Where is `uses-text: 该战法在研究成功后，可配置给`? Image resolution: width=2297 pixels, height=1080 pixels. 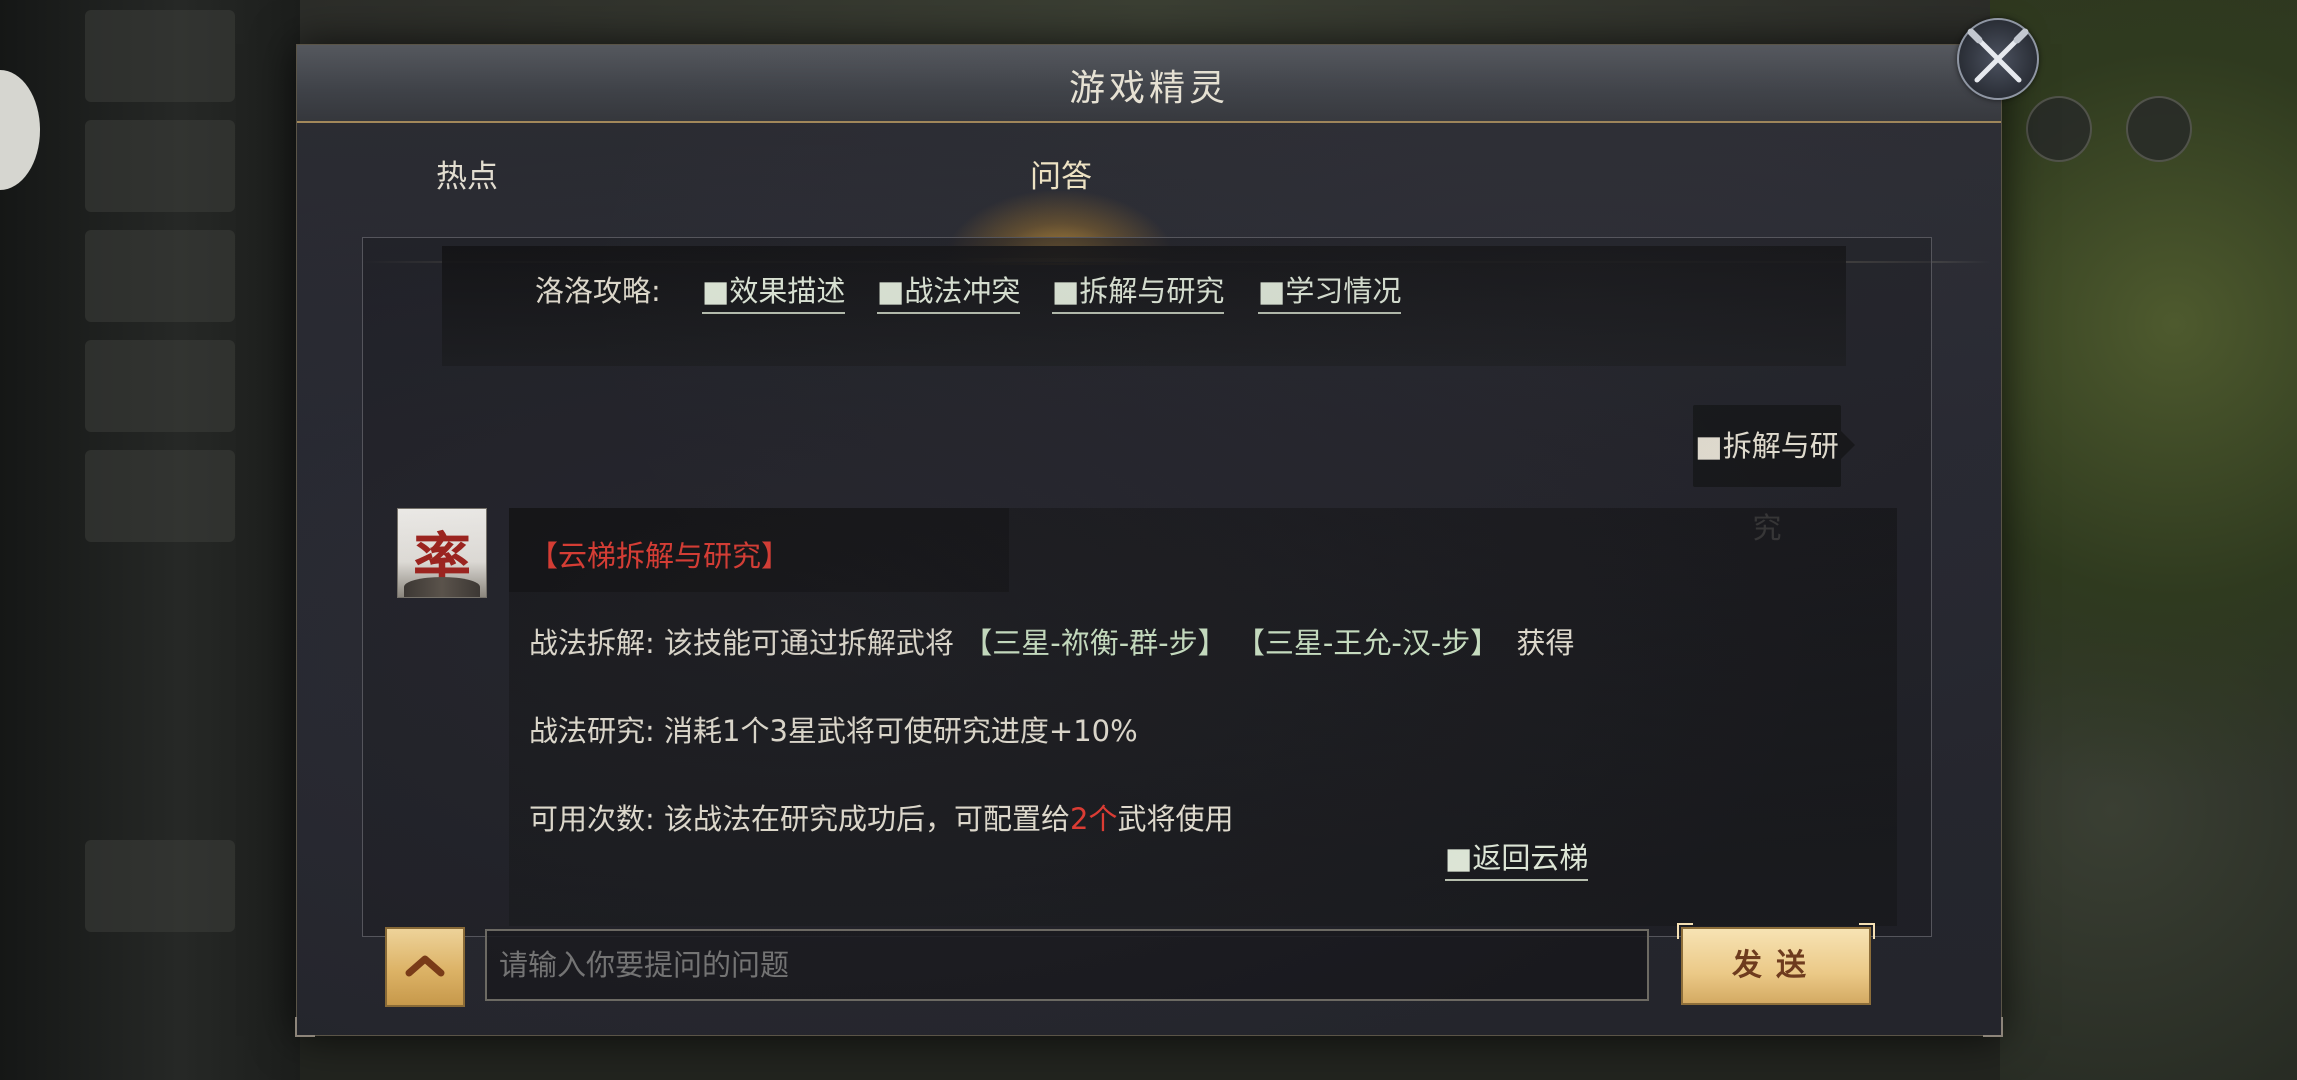
uses-text: 该战法在研究成功后，可配置给 is located at coordinates (867, 819).